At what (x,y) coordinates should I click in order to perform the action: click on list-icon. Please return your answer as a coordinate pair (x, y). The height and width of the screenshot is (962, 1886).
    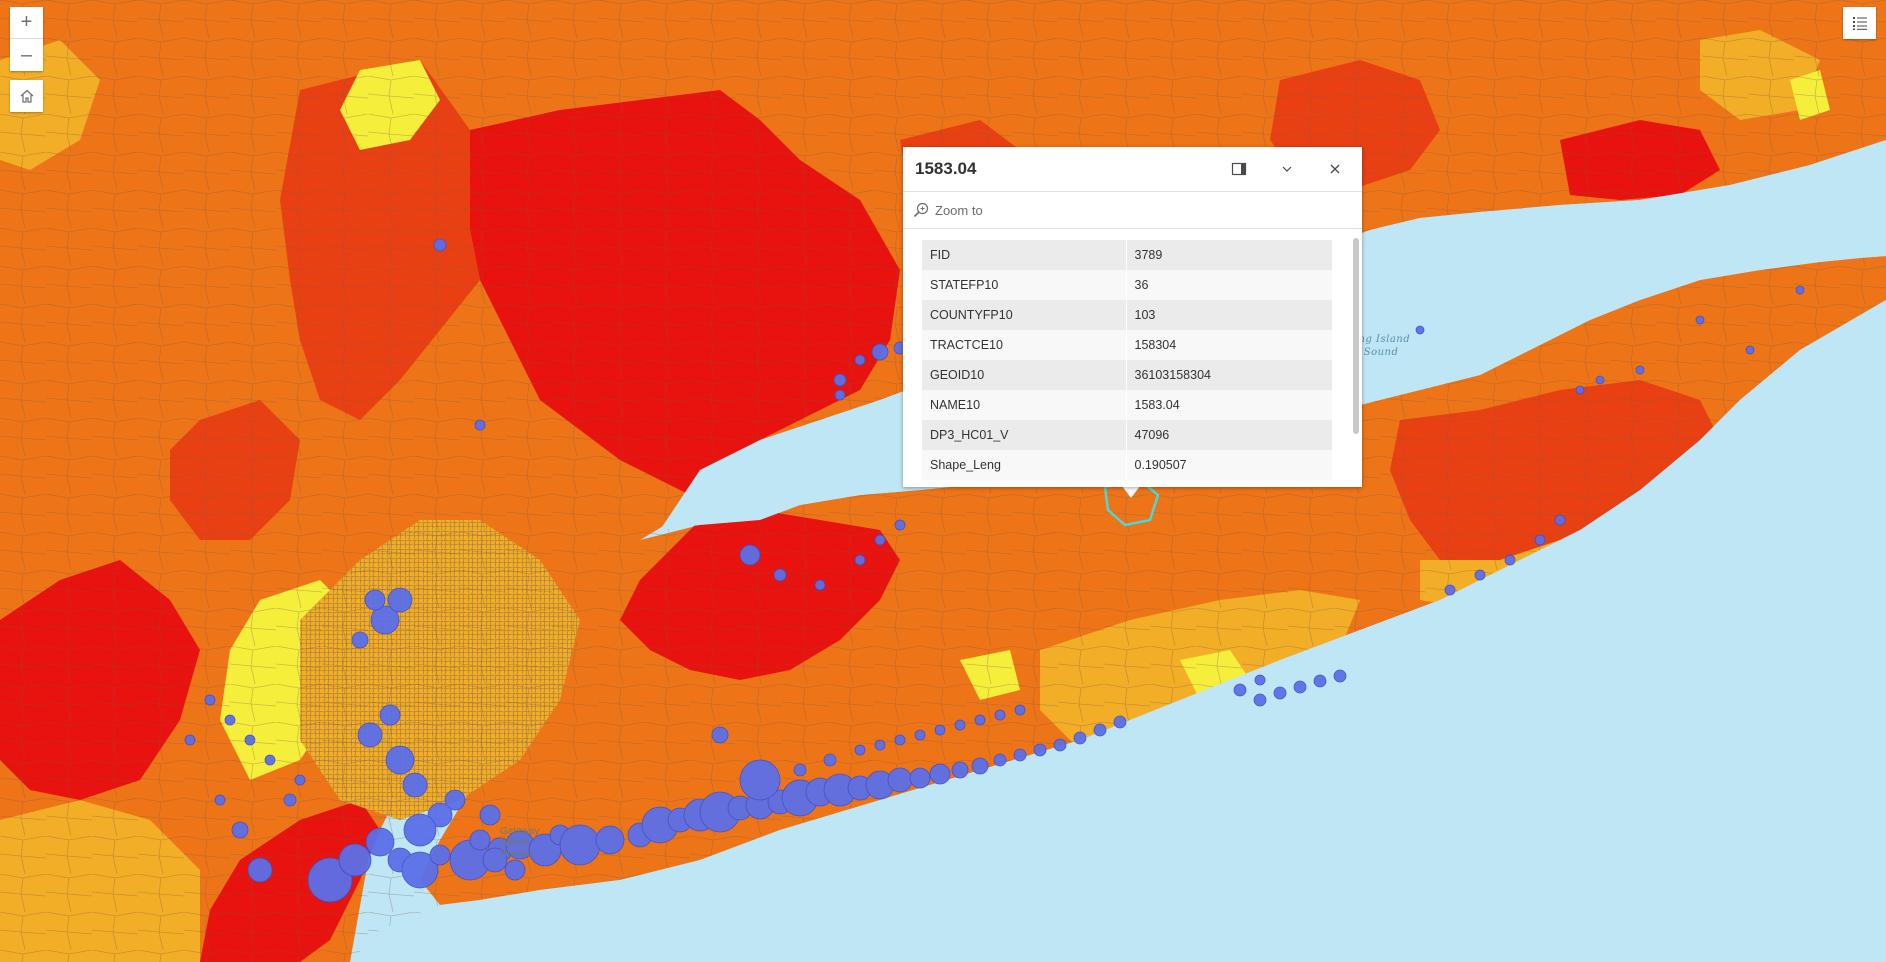
    Looking at the image, I should click on (1859, 23).